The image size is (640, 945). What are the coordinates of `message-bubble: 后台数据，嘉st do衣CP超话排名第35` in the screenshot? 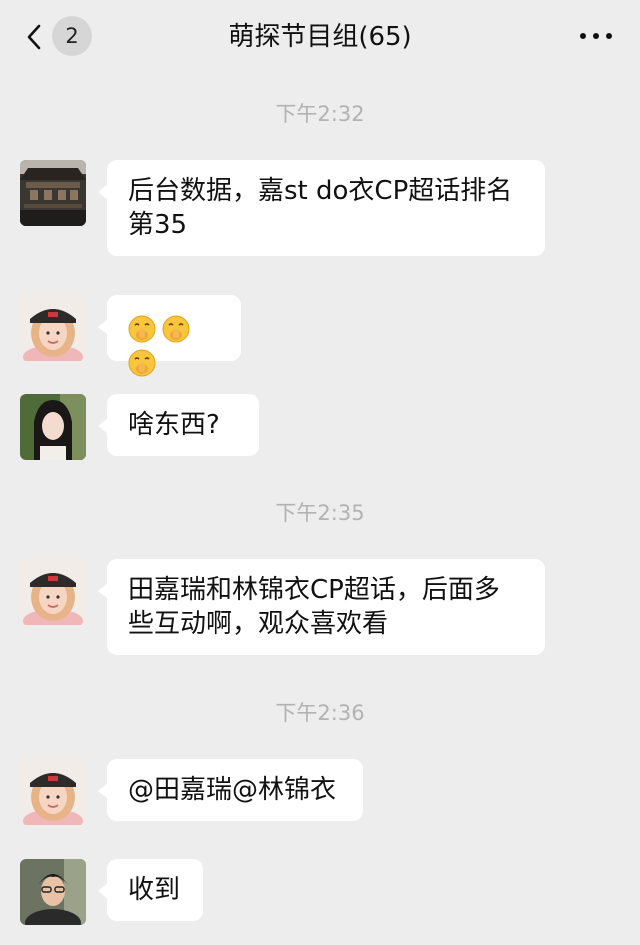 It's located at (321, 208).